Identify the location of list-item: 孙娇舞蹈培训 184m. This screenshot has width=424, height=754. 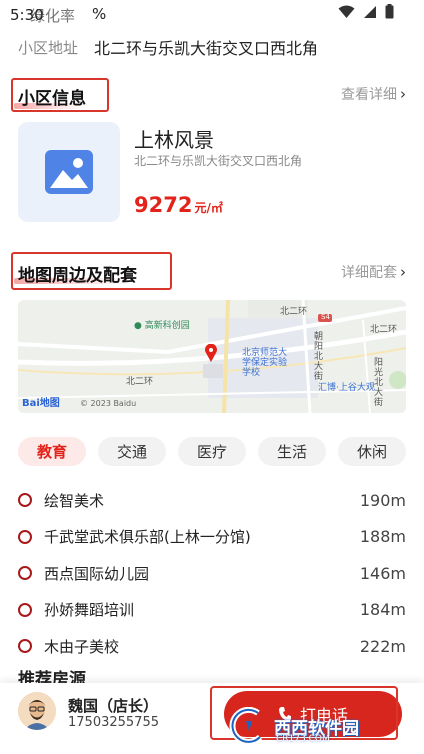
(212, 610).